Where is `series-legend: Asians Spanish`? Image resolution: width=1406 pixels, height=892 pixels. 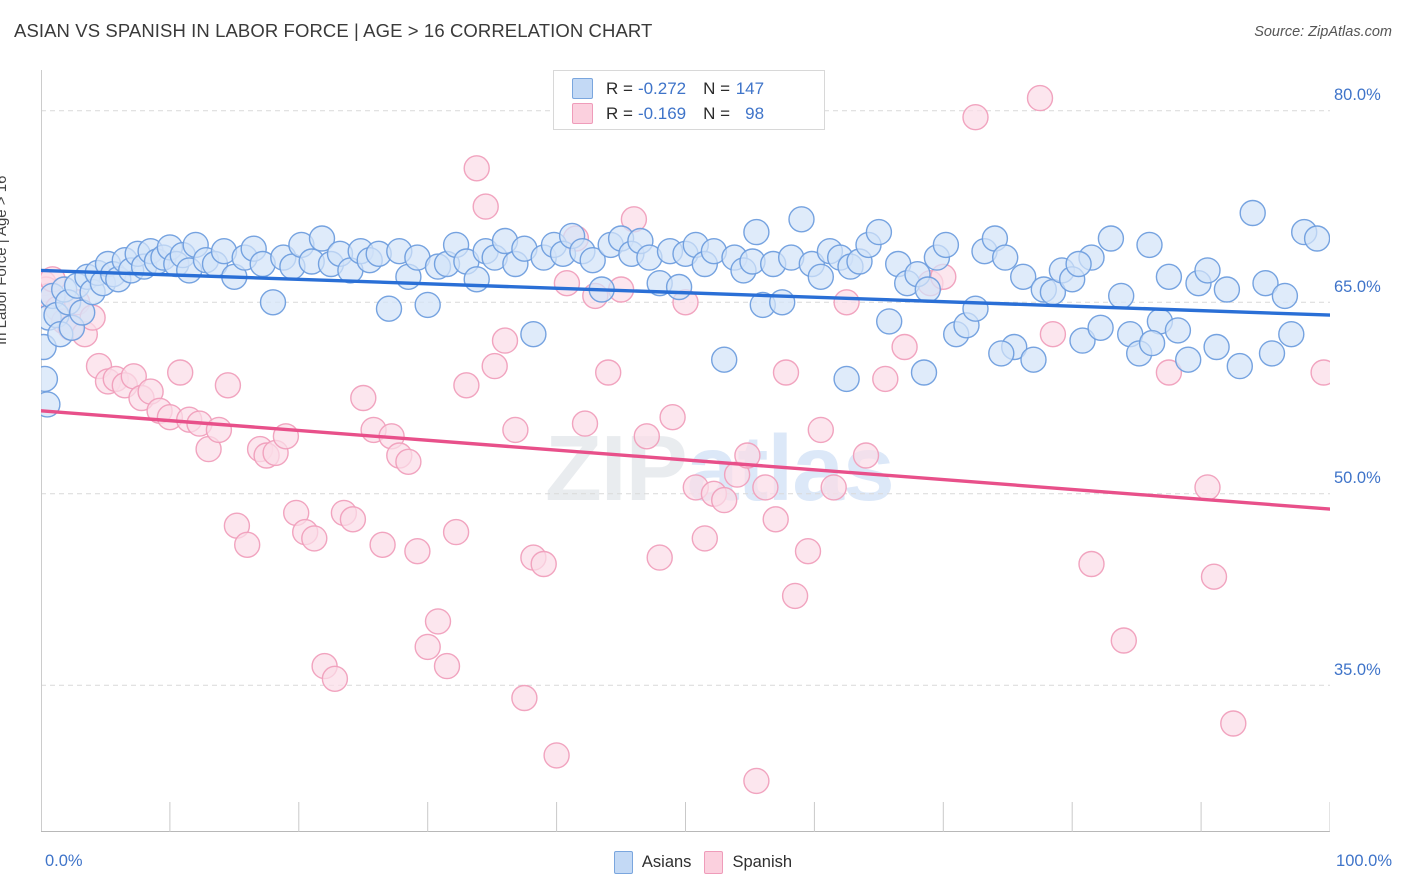
series-legend: Asians Spanish is located at coordinates (703, 862).